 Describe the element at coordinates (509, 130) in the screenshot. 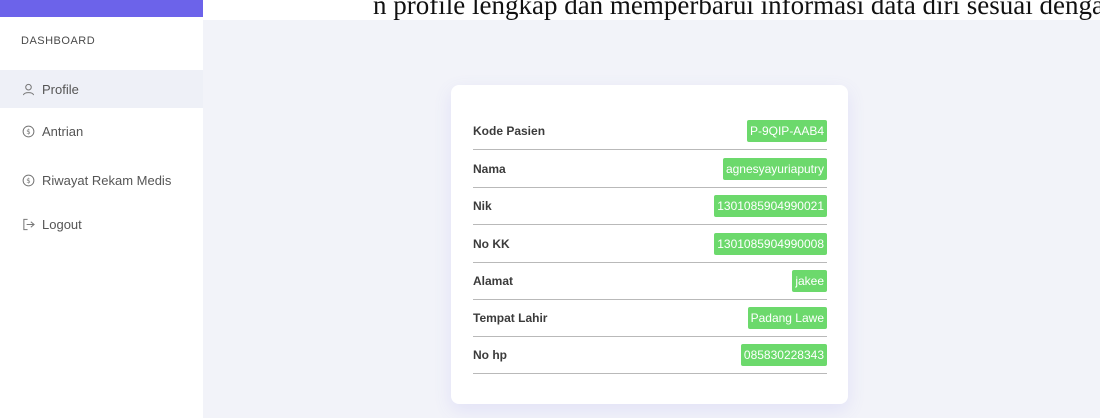

I see `field-label: Kode Pasien` at that location.